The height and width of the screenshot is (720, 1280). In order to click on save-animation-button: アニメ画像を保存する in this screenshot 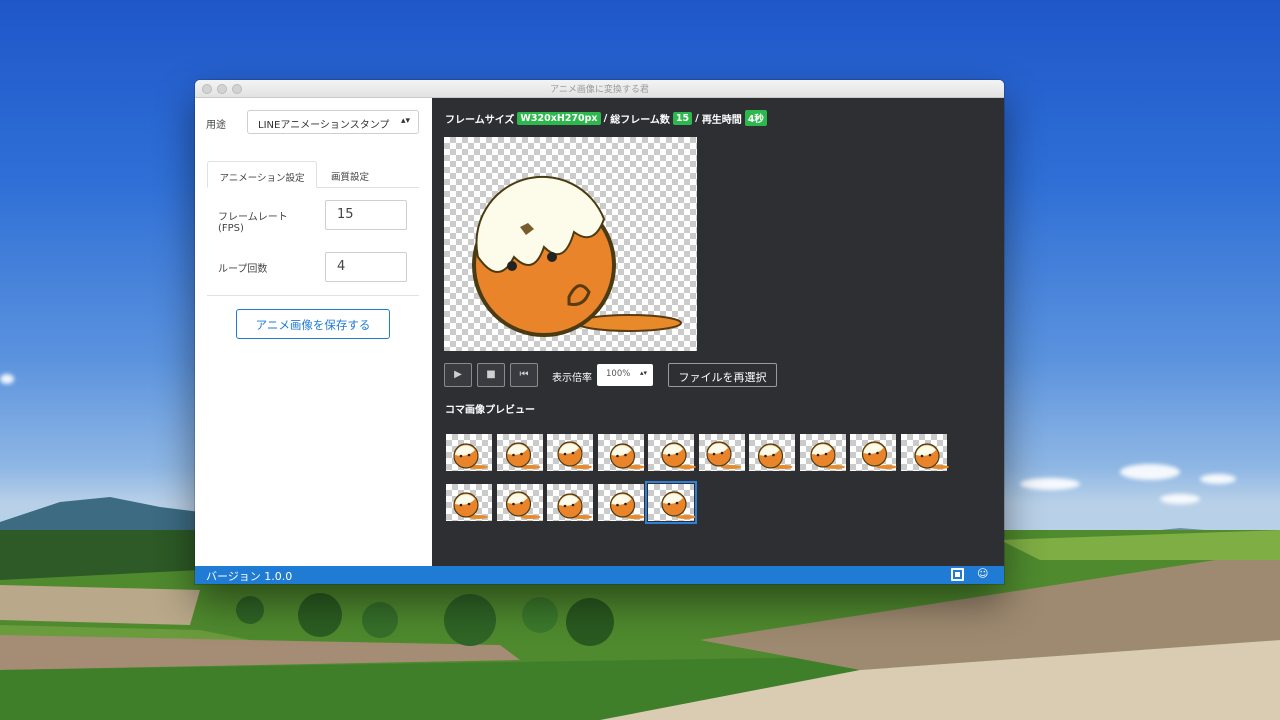, I will do `click(313, 324)`.